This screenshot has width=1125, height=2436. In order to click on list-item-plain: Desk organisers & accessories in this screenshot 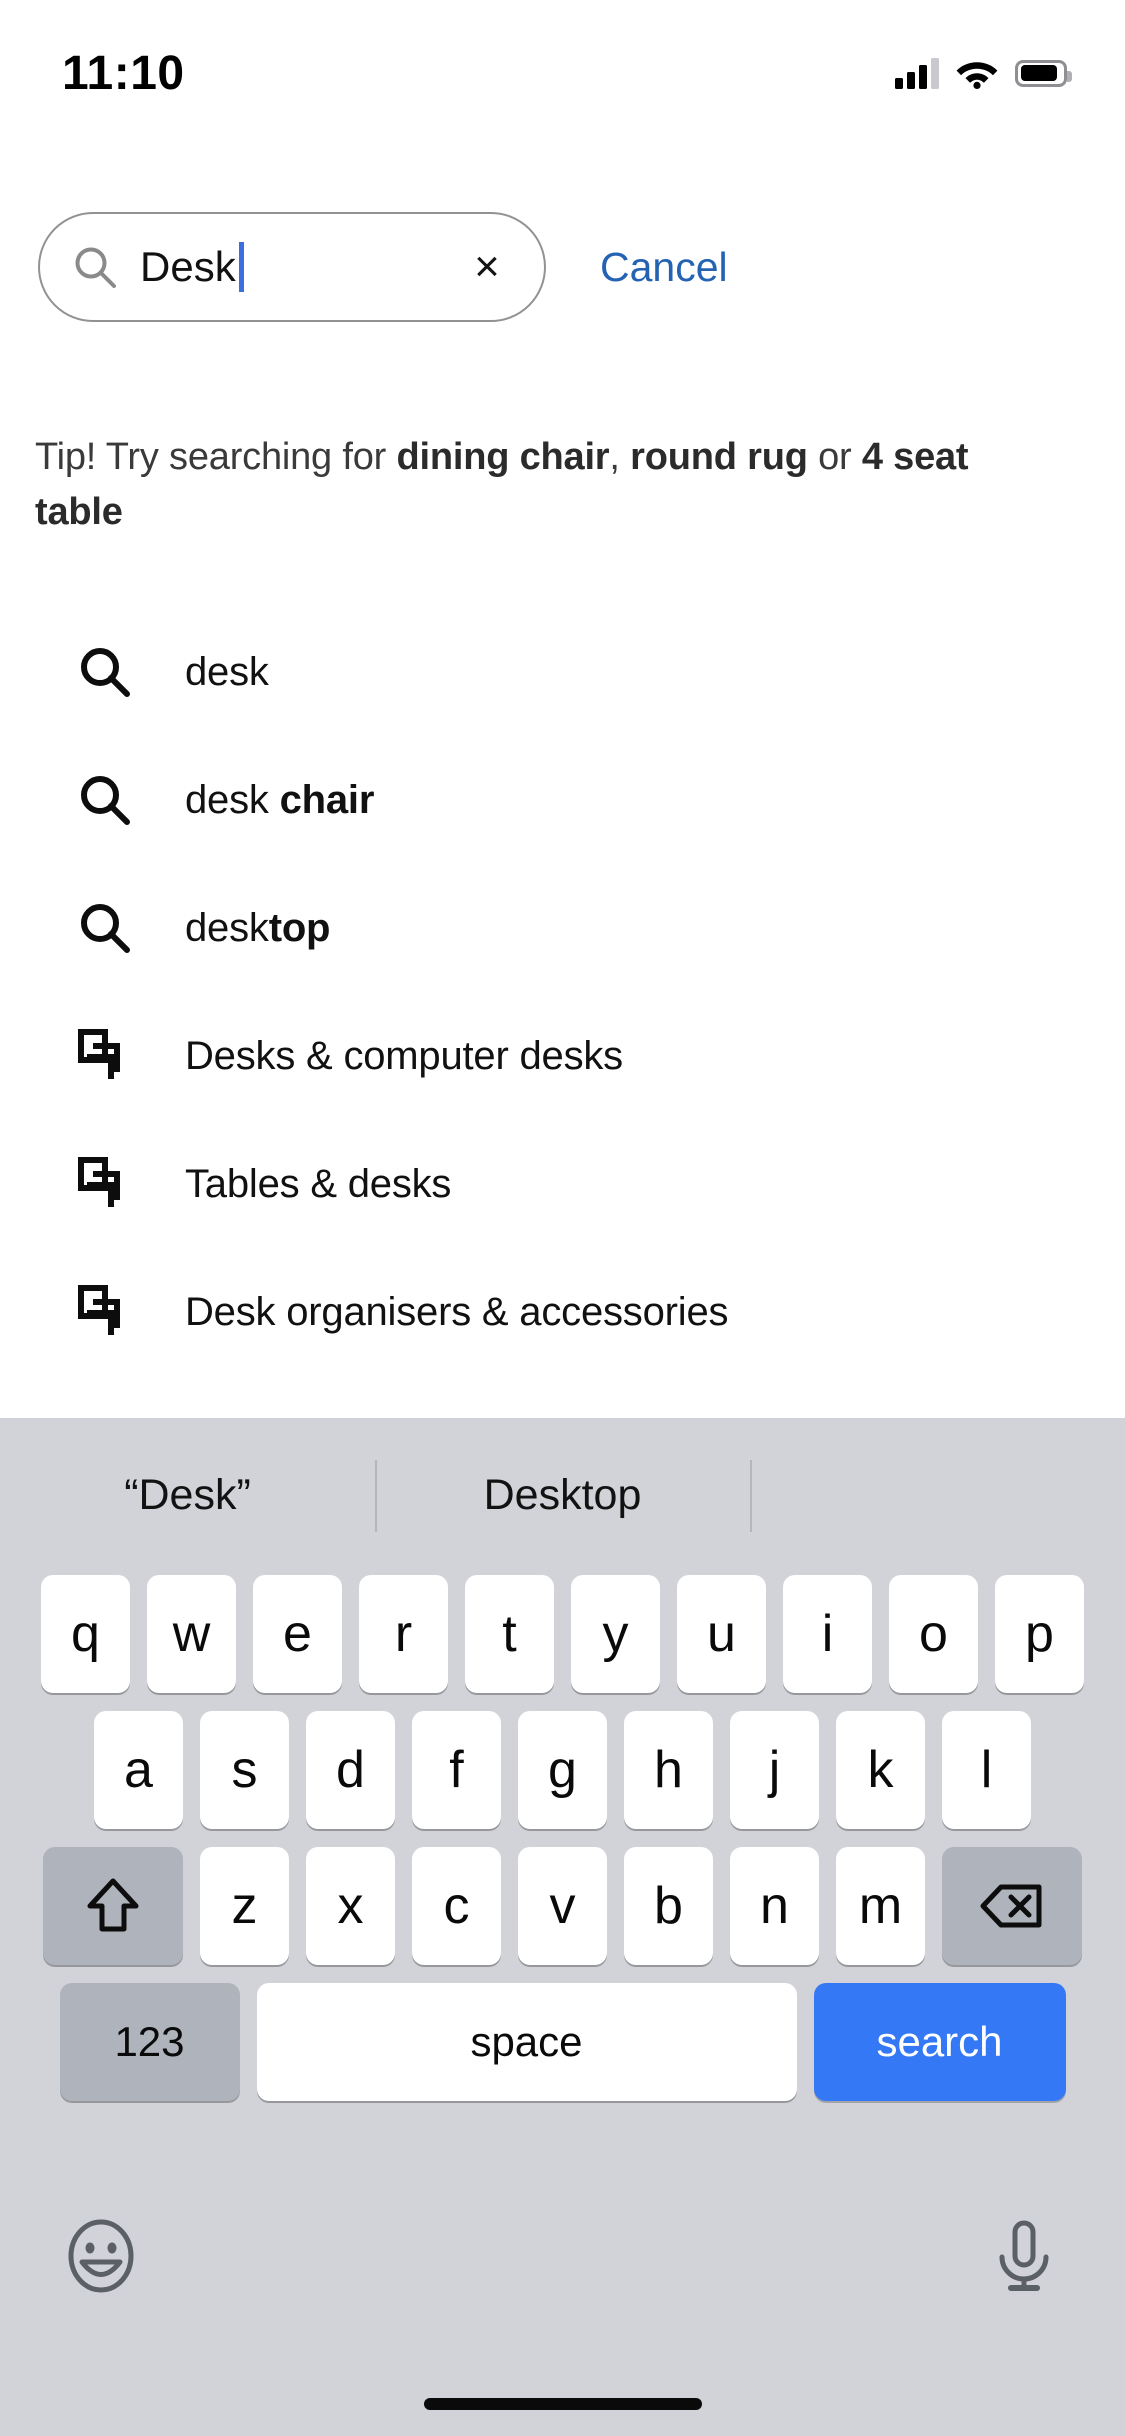, I will do `click(457, 1311)`.